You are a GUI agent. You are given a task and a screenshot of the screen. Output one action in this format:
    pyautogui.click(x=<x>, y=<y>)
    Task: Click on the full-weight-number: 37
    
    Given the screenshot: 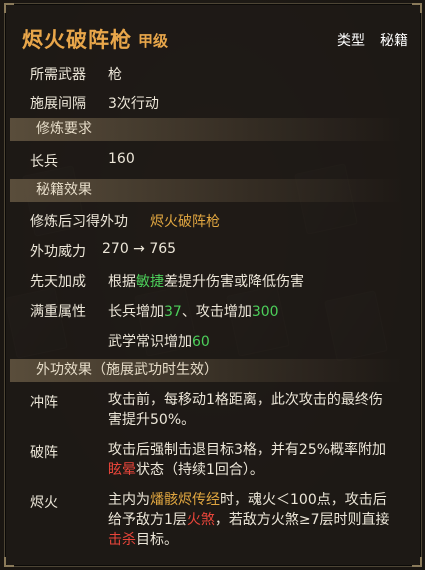 What is the action you would take?
    pyautogui.click(x=173, y=312)
    